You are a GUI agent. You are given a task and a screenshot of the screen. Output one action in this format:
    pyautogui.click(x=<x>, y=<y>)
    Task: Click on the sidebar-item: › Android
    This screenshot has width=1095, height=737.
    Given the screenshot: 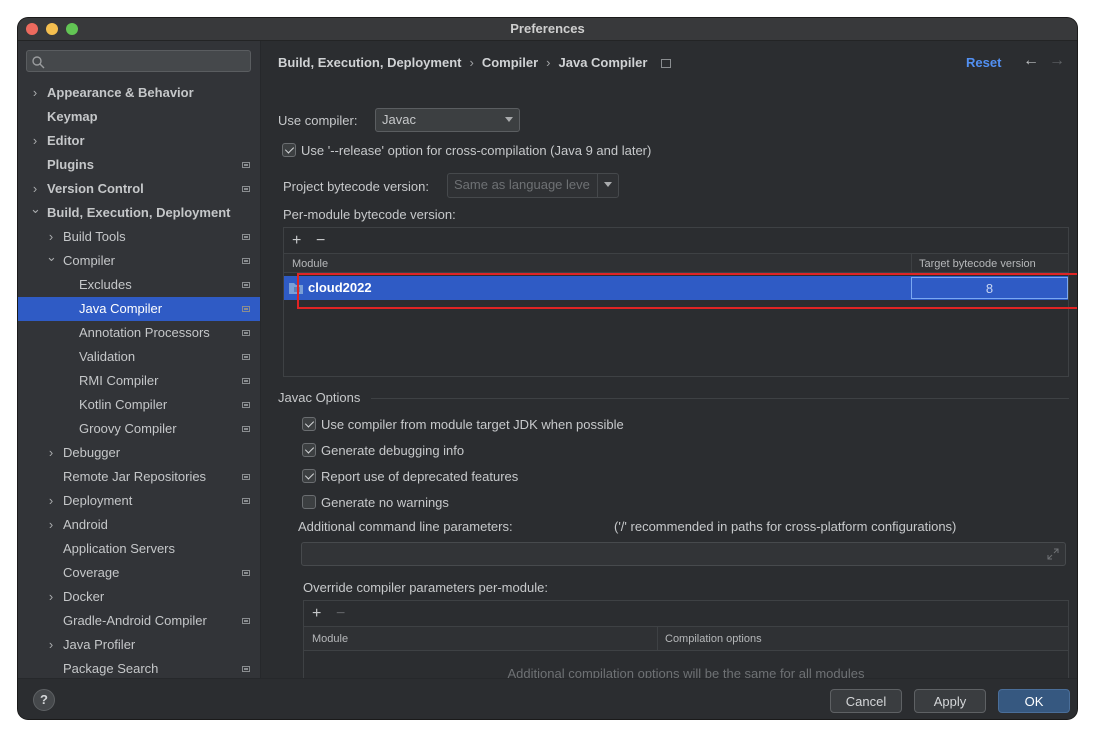 What is the action you would take?
    pyautogui.click(x=139, y=525)
    